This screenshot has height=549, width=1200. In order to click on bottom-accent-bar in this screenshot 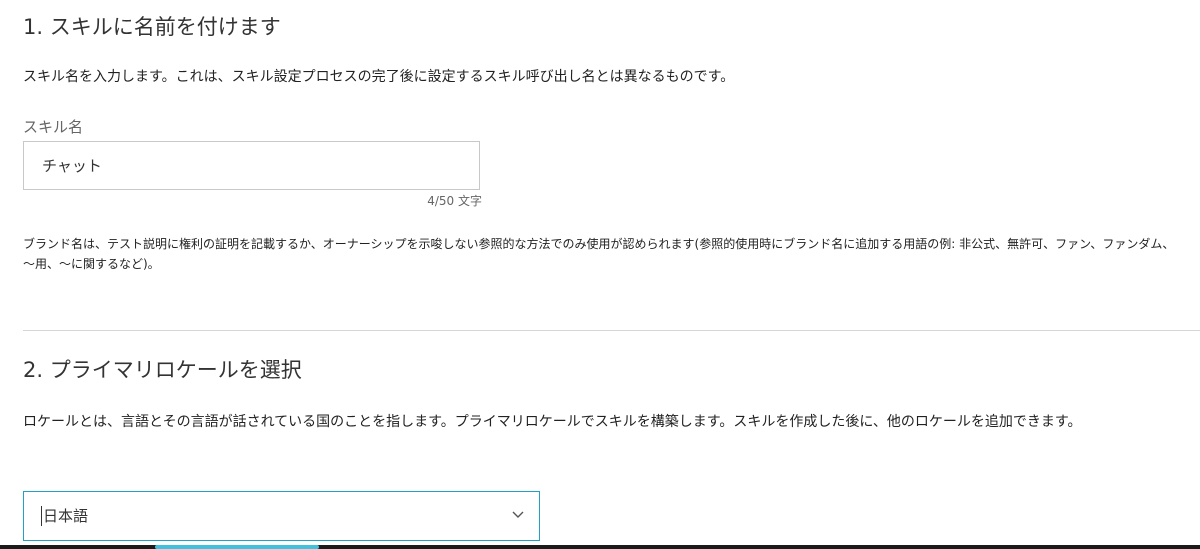, I will do `click(237, 547)`.